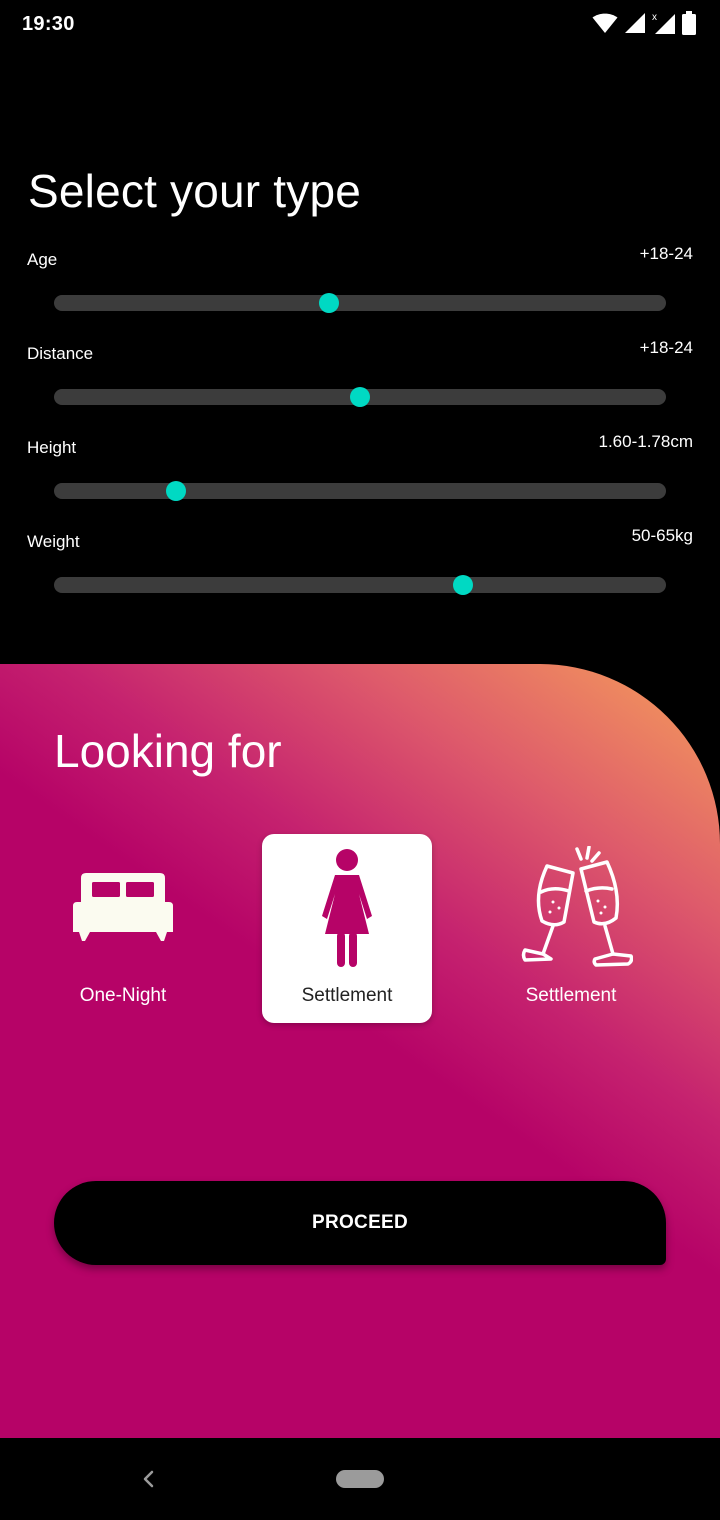  Describe the element at coordinates (328, 303) in the screenshot. I see `age-slider-thumb` at that location.